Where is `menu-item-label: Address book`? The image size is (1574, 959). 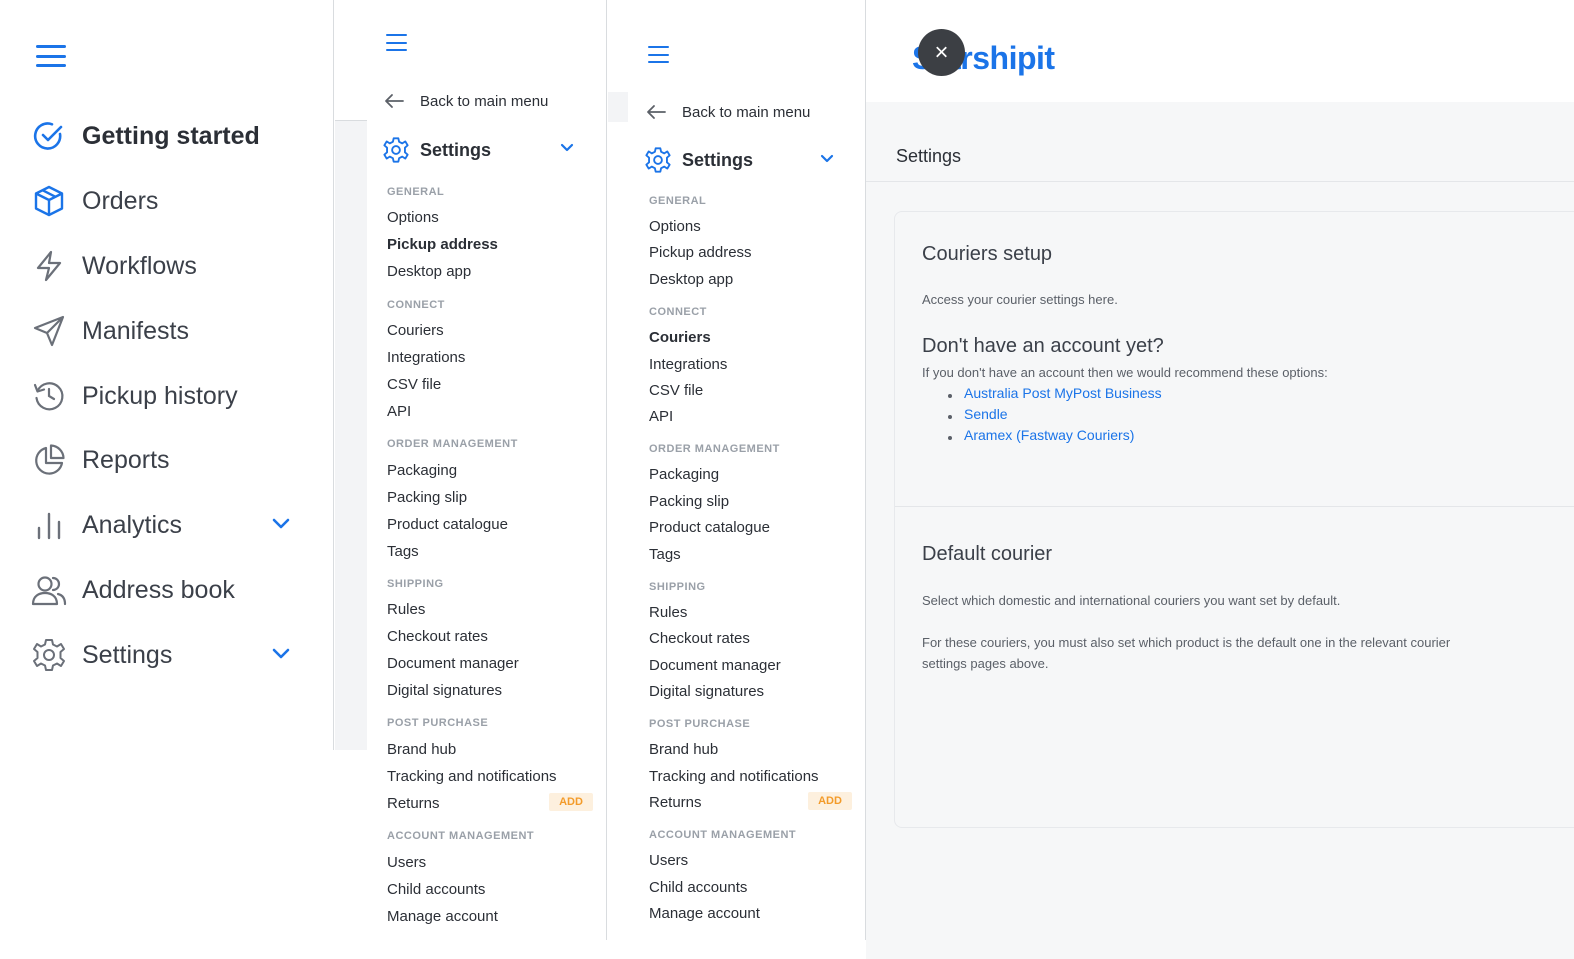
menu-item-label: Address book is located at coordinates (158, 589).